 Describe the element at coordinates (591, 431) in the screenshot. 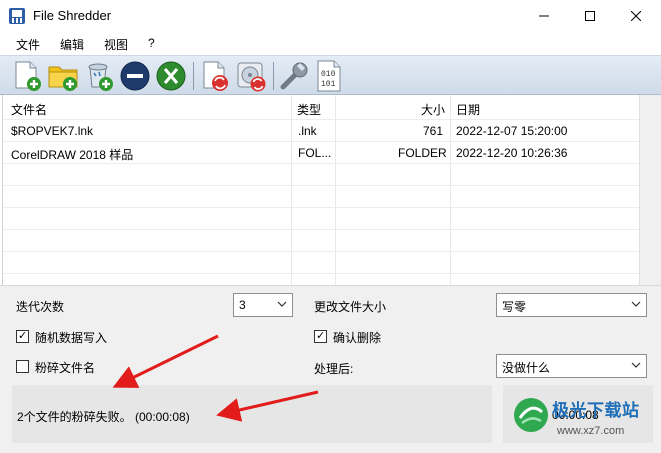

I see `watermark-url: www.xz7.com` at that location.